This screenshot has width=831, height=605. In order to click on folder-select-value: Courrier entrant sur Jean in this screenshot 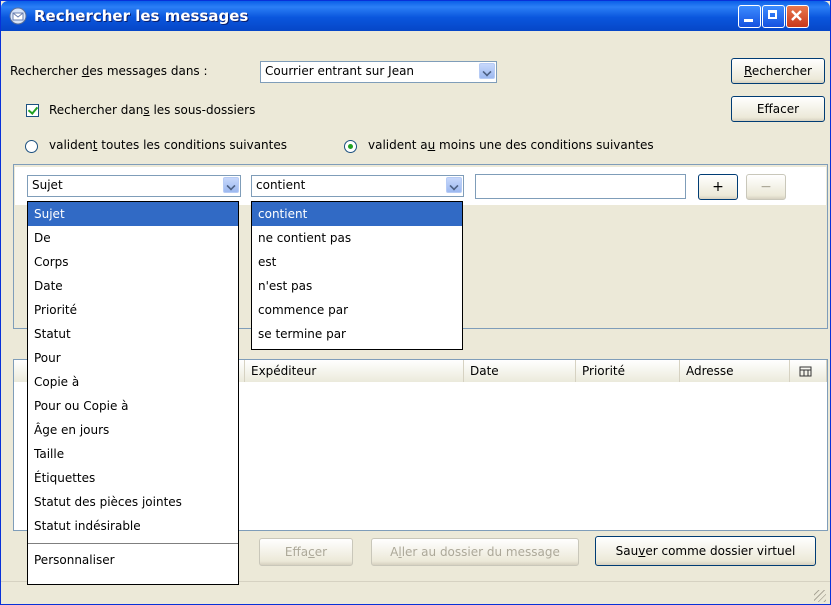, I will do `click(340, 71)`.